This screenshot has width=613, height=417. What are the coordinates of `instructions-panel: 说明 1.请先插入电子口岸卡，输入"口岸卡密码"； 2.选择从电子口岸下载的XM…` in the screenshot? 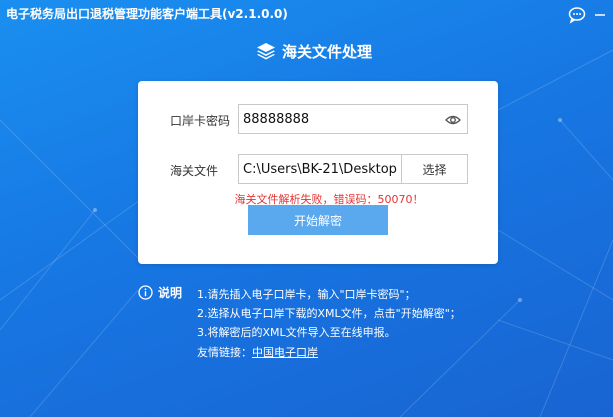 It's located at (318, 324).